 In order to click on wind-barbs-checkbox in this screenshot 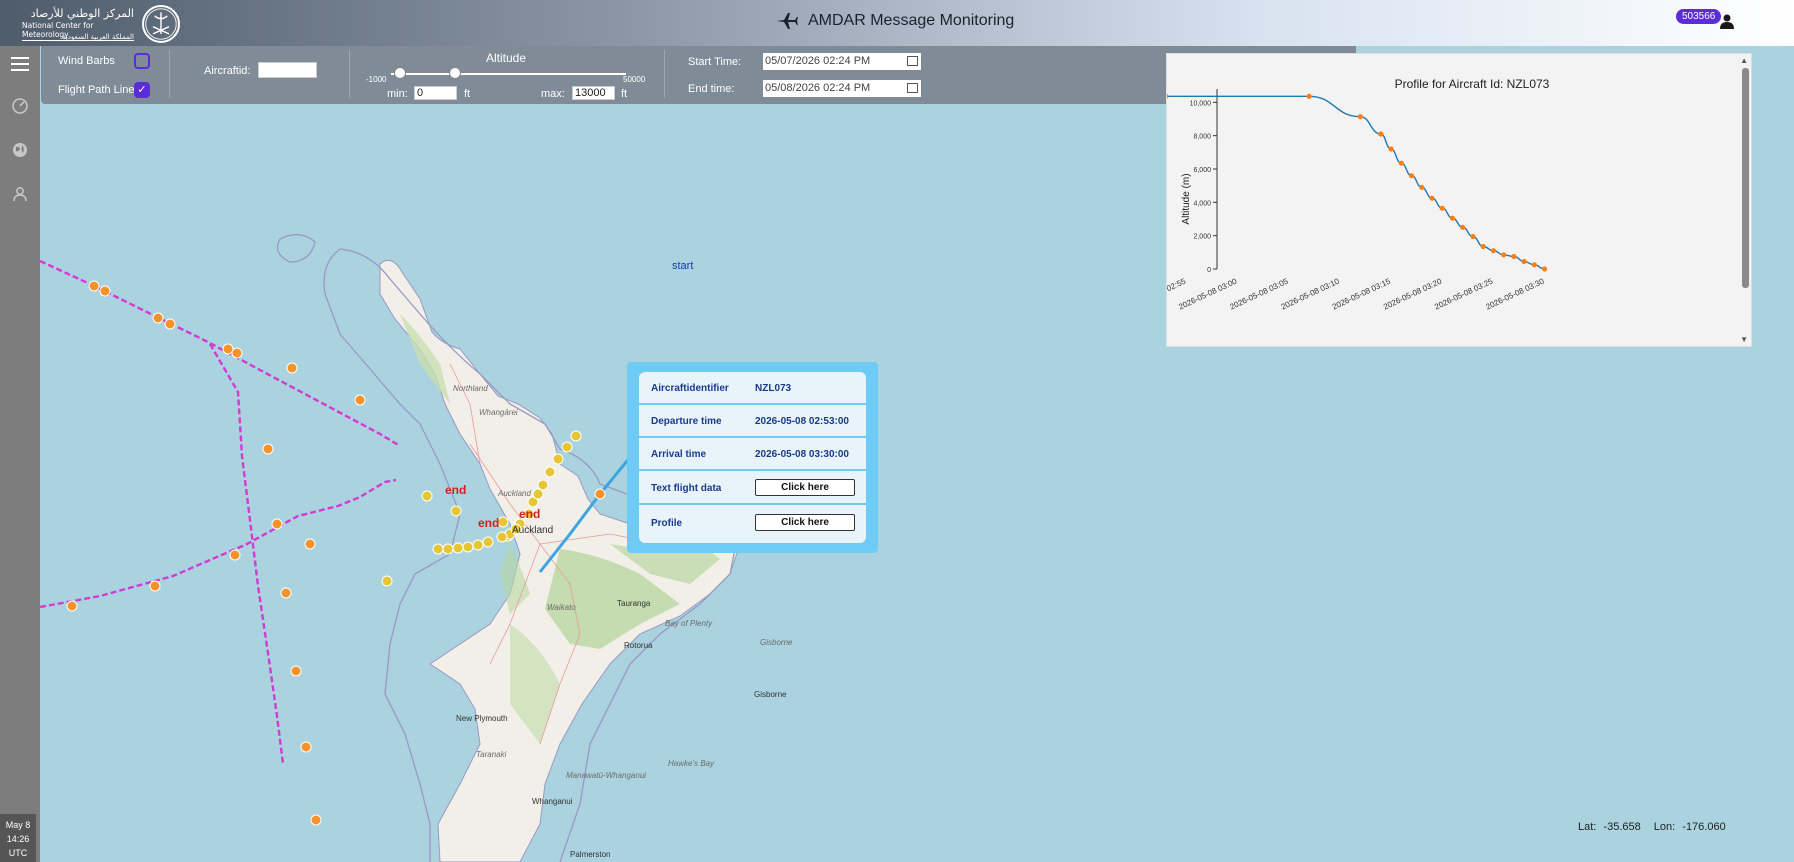, I will do `click(142, 61)`.